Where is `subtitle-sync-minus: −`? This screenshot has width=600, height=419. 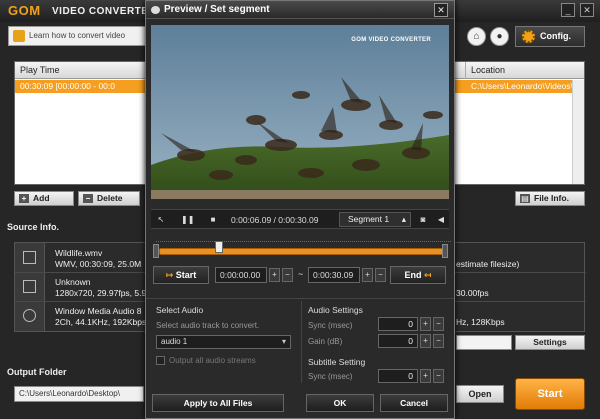 subtitle-sync-minus: − is located at coordinates (438, 376).